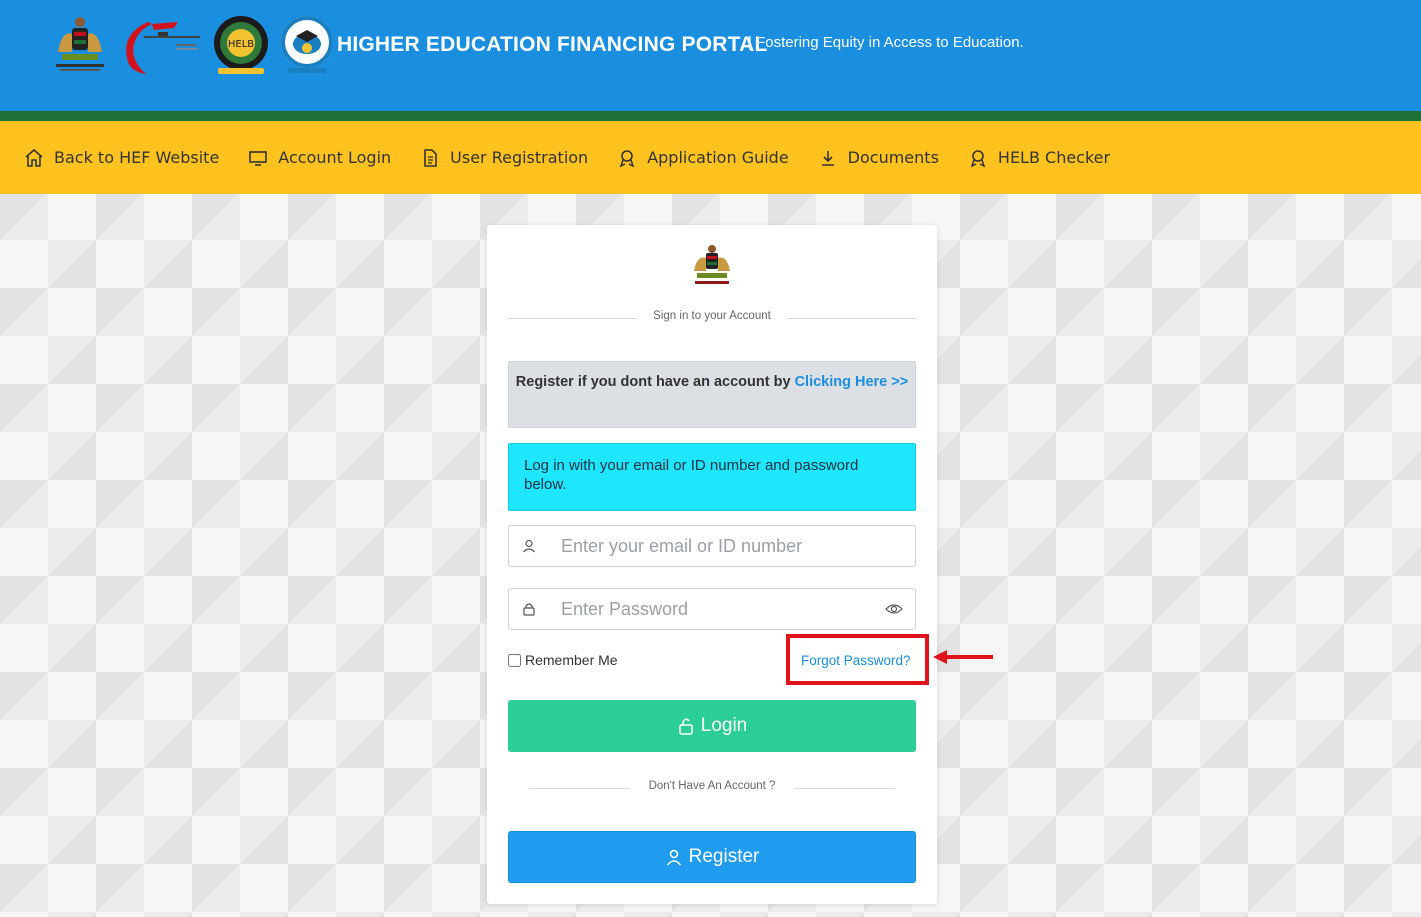  I want to click on register-prompt-text: Register if you dont have an account by, so click(653, 382).